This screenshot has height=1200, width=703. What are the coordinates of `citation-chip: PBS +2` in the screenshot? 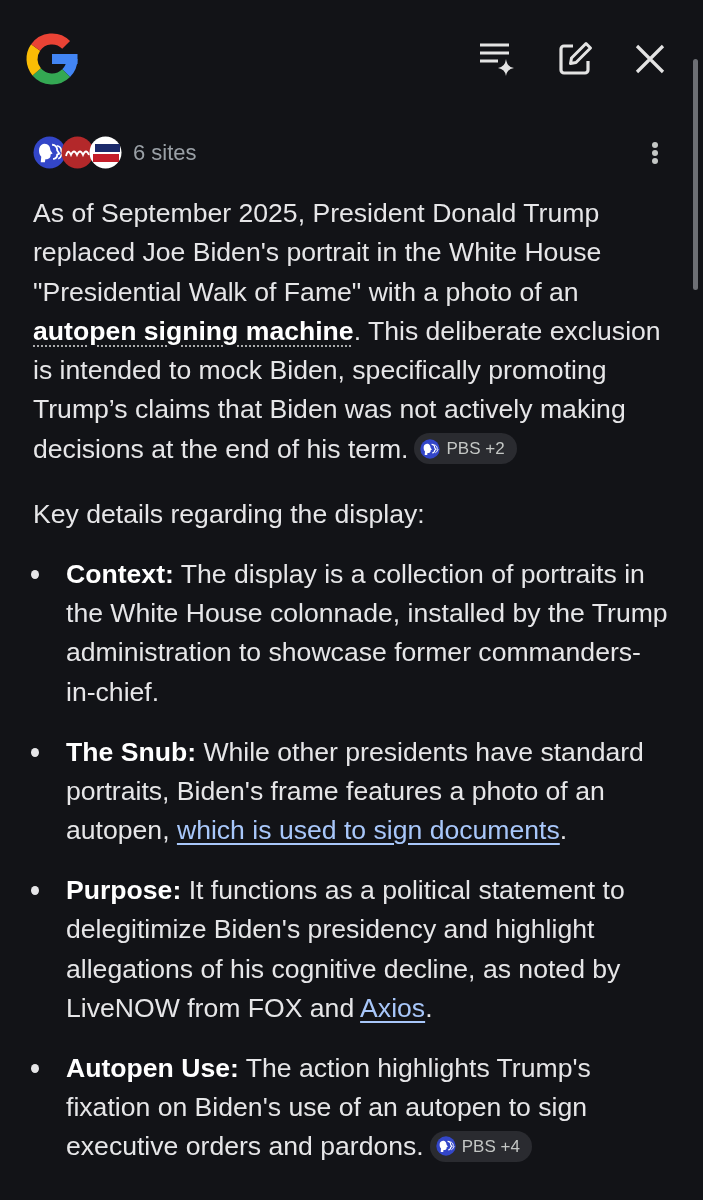 It's located at (465, 449).